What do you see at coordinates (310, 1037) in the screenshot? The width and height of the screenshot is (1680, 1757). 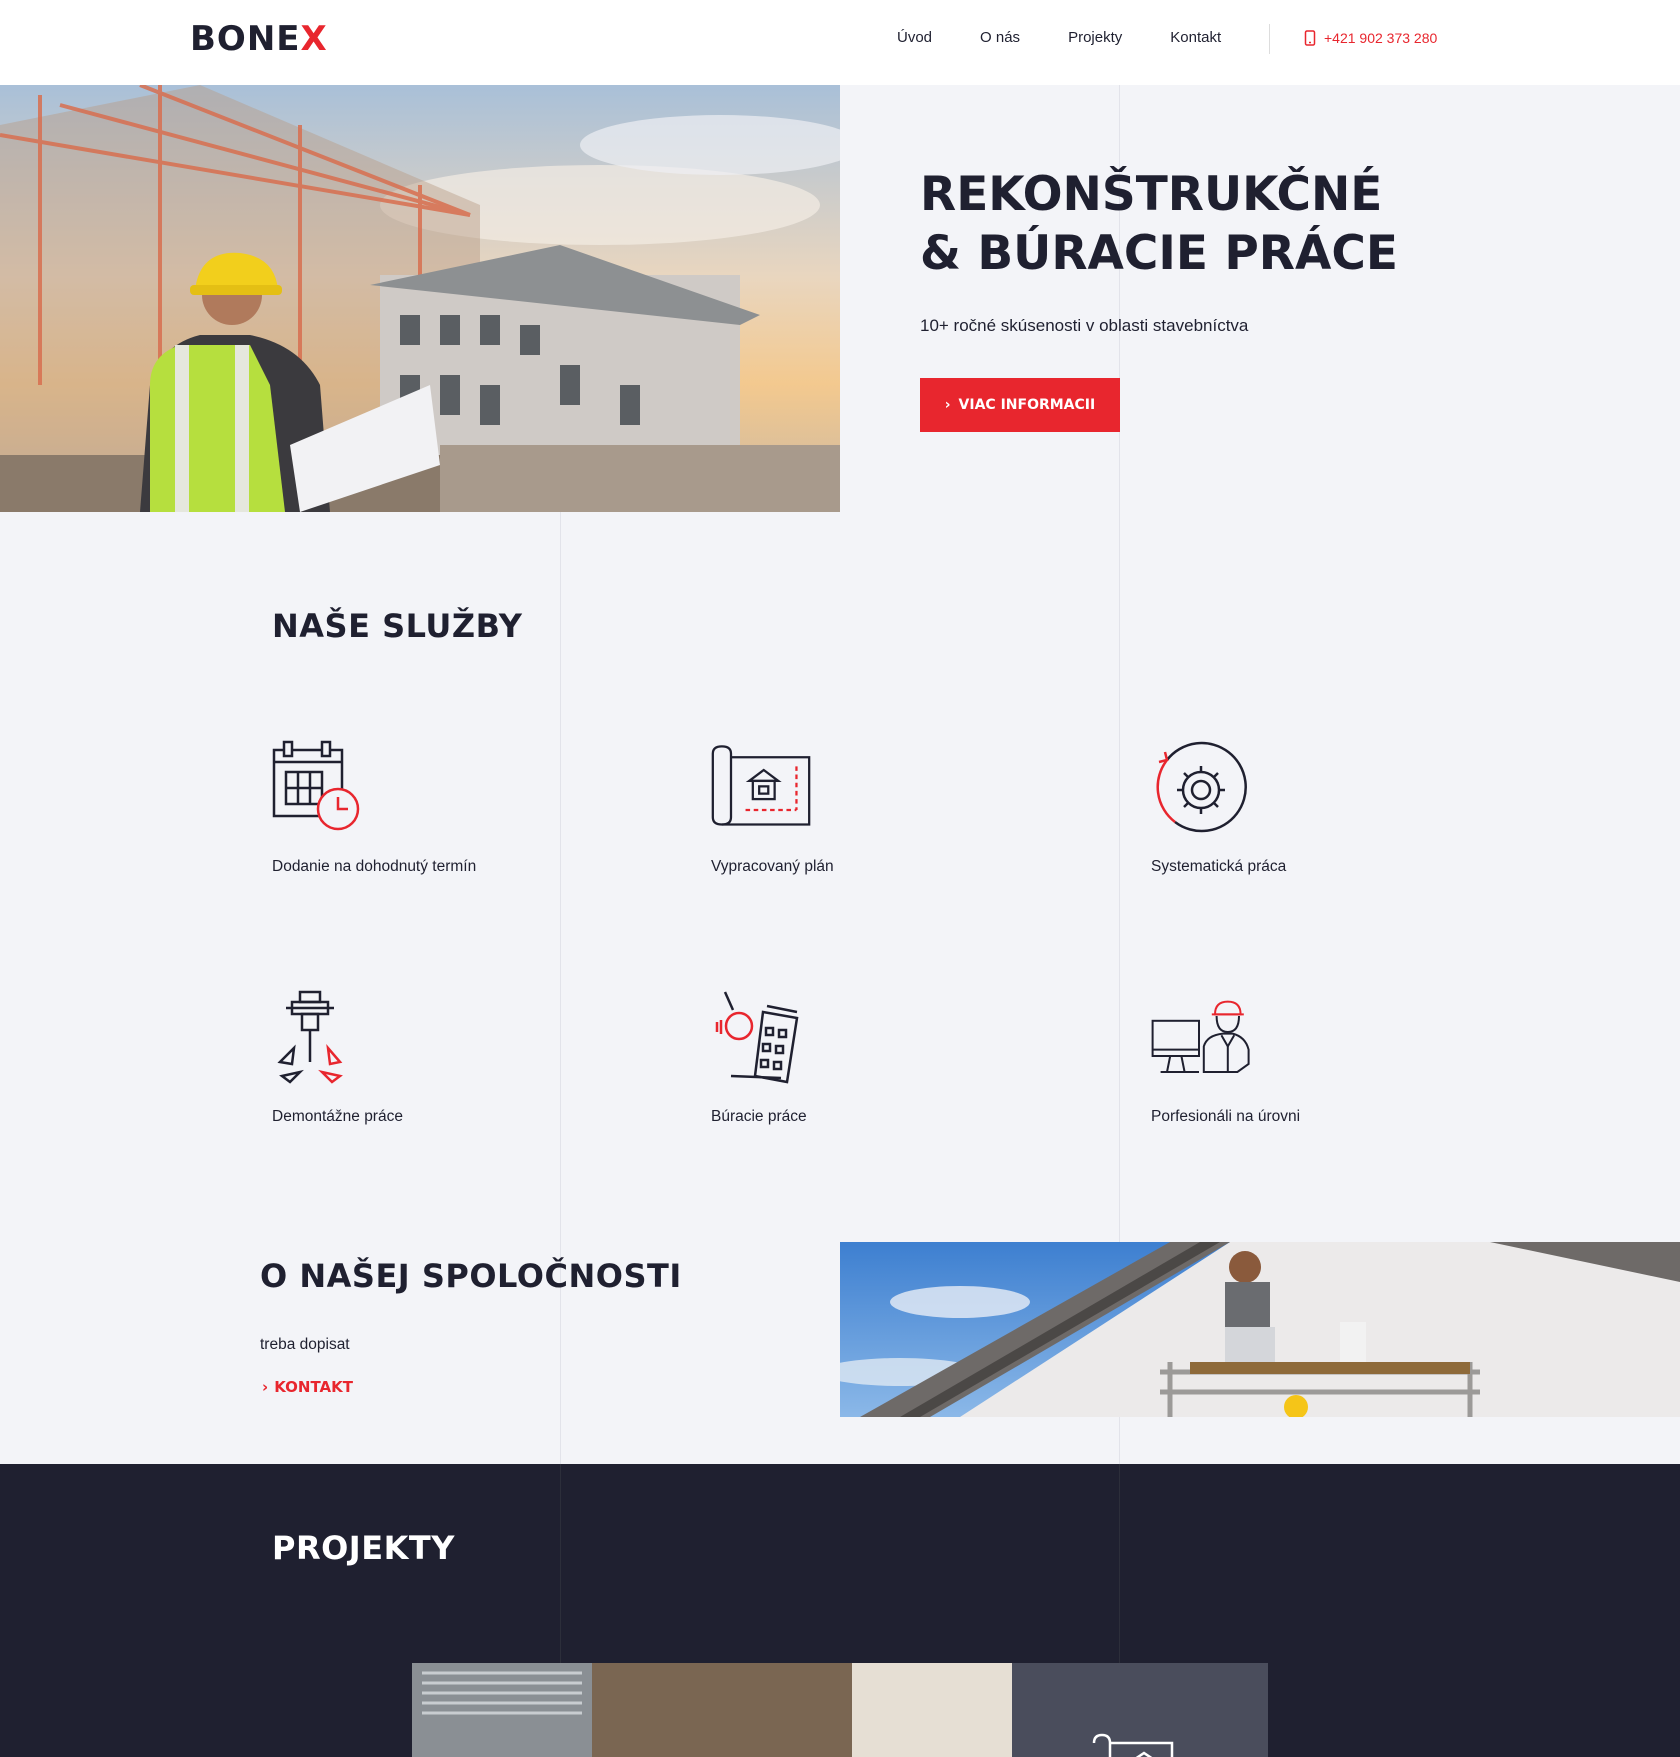 I see `jackhammer-icon` at bounding box center [310, 1037].